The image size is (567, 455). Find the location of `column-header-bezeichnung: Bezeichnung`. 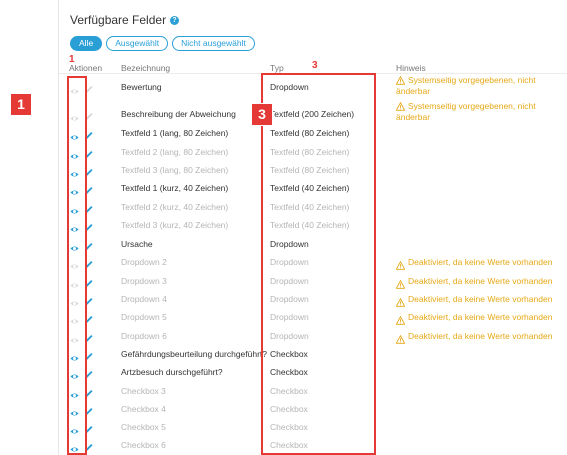

column-header-bezeichnung: Bezeichnung is located at coordinates (146, 68).